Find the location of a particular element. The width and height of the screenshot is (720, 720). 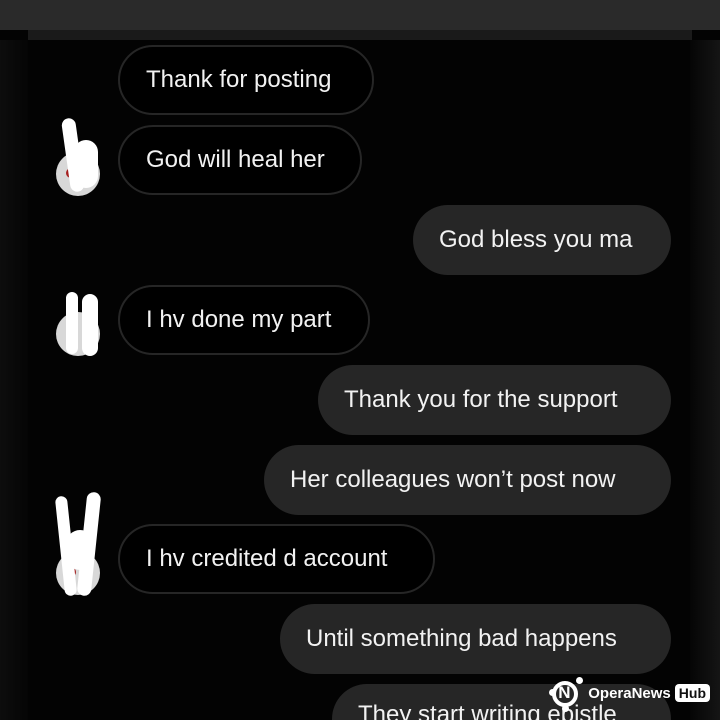

right-edge is located at coordinates (705, 380).